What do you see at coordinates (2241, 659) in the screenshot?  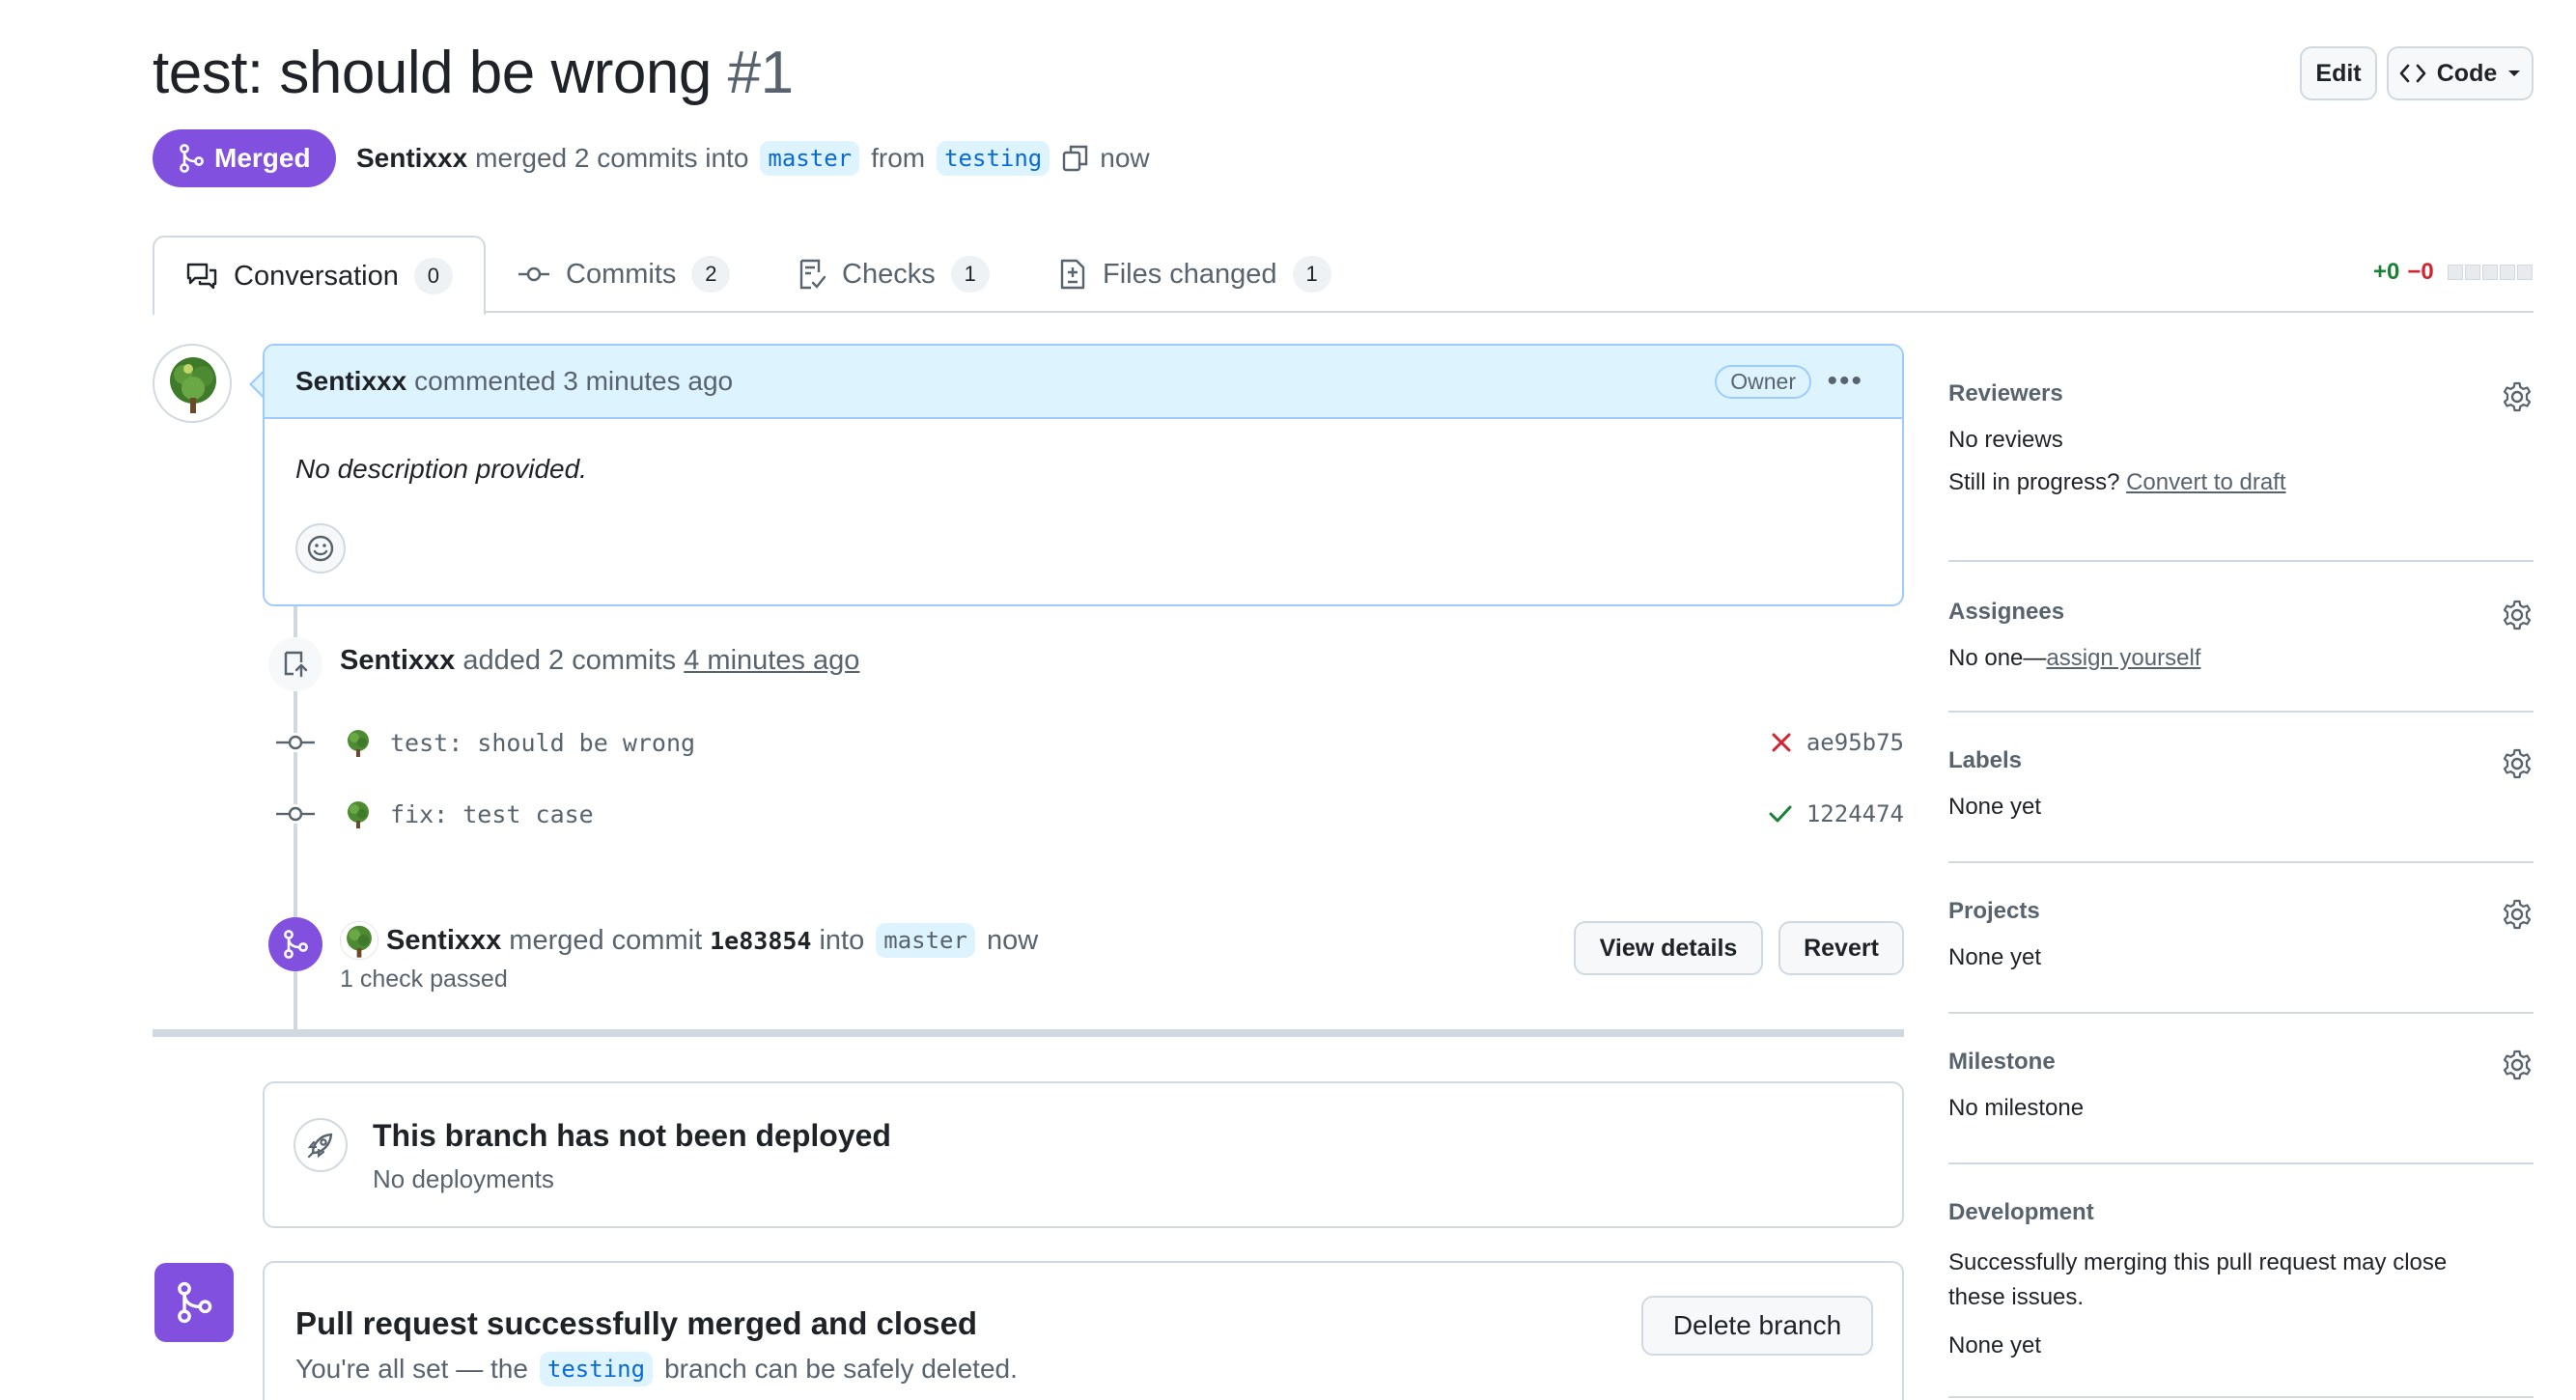 I see `sidebar-assignees-line: No one—assign yourself` at bounding box center [2241, 659].